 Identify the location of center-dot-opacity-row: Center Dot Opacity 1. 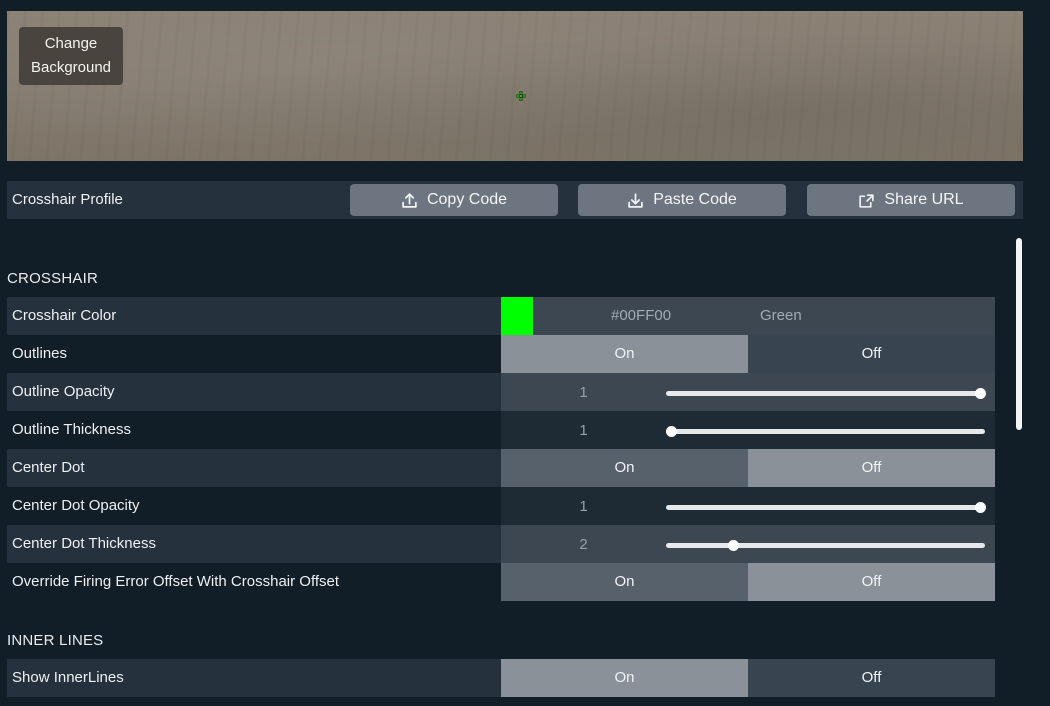
(501, 506).